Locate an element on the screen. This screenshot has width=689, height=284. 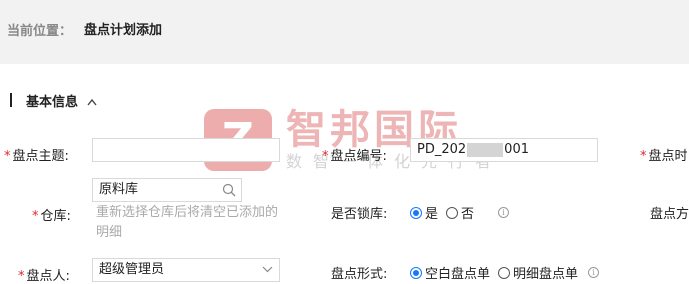
lock-radio-group: 是 否 i is located at coordinates (460, 212).